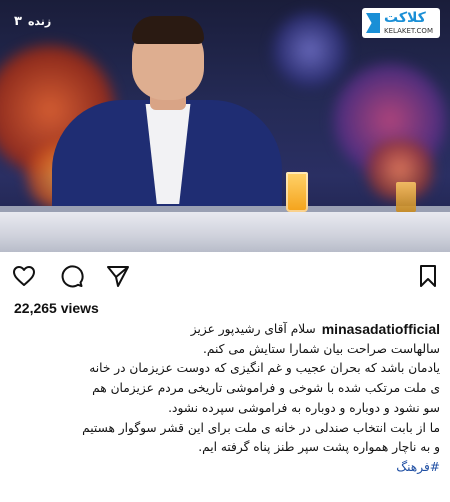 This screenshot has width=450, height=502. What do you see at coordinates (225, 276) in the screenshot?
I see `post-actions` at bounding box center [225, 276].